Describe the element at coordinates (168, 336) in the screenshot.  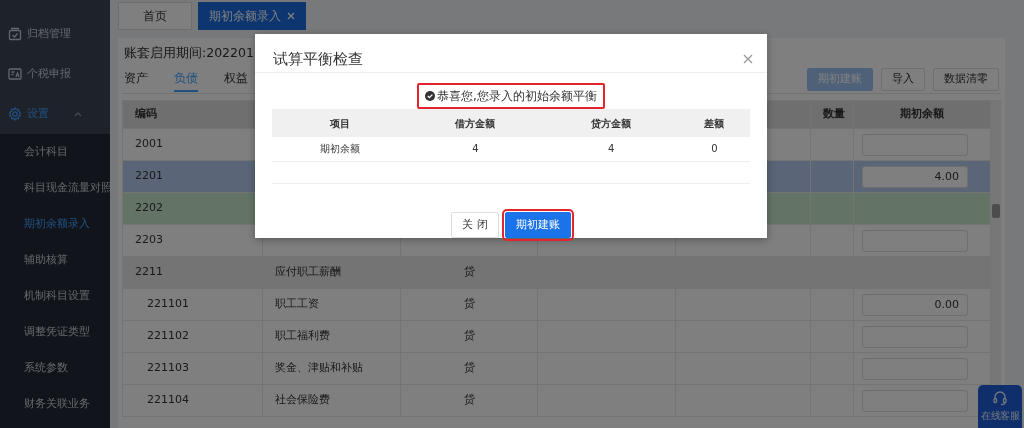
I see `account-code: 221102` at that location.